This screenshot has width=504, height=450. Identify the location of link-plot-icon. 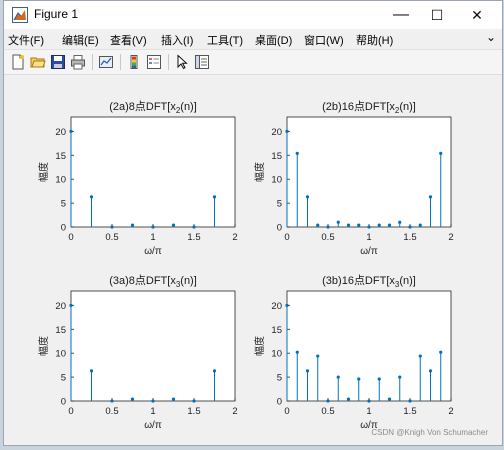
(106, 62).